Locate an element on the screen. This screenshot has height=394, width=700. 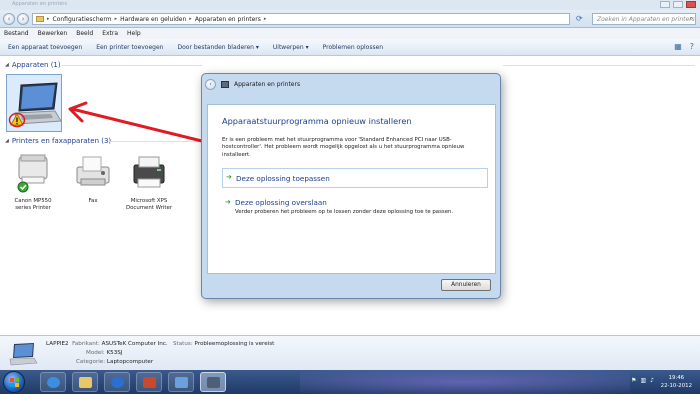
printer-canon: Canon MP550 series Printer is located at coordinates (33, 181).